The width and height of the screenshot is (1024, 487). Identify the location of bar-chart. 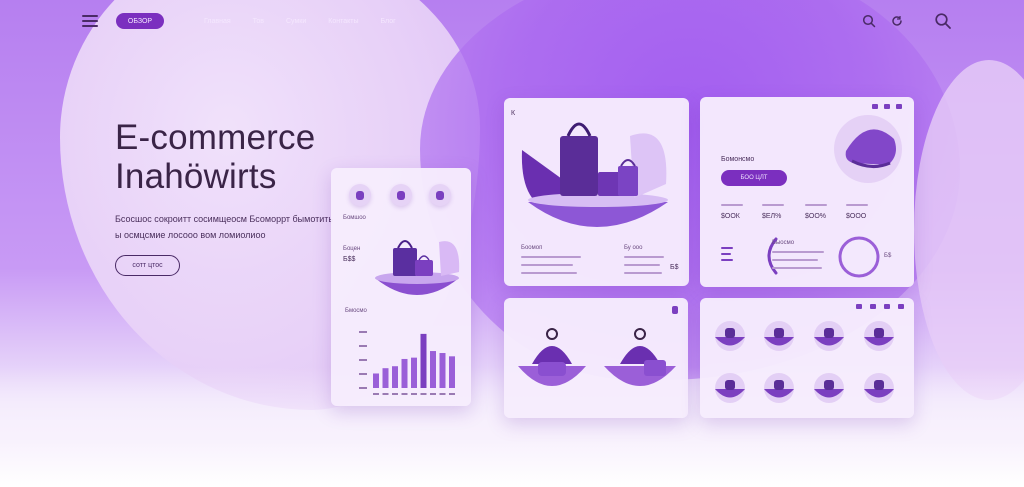
(407, 363).